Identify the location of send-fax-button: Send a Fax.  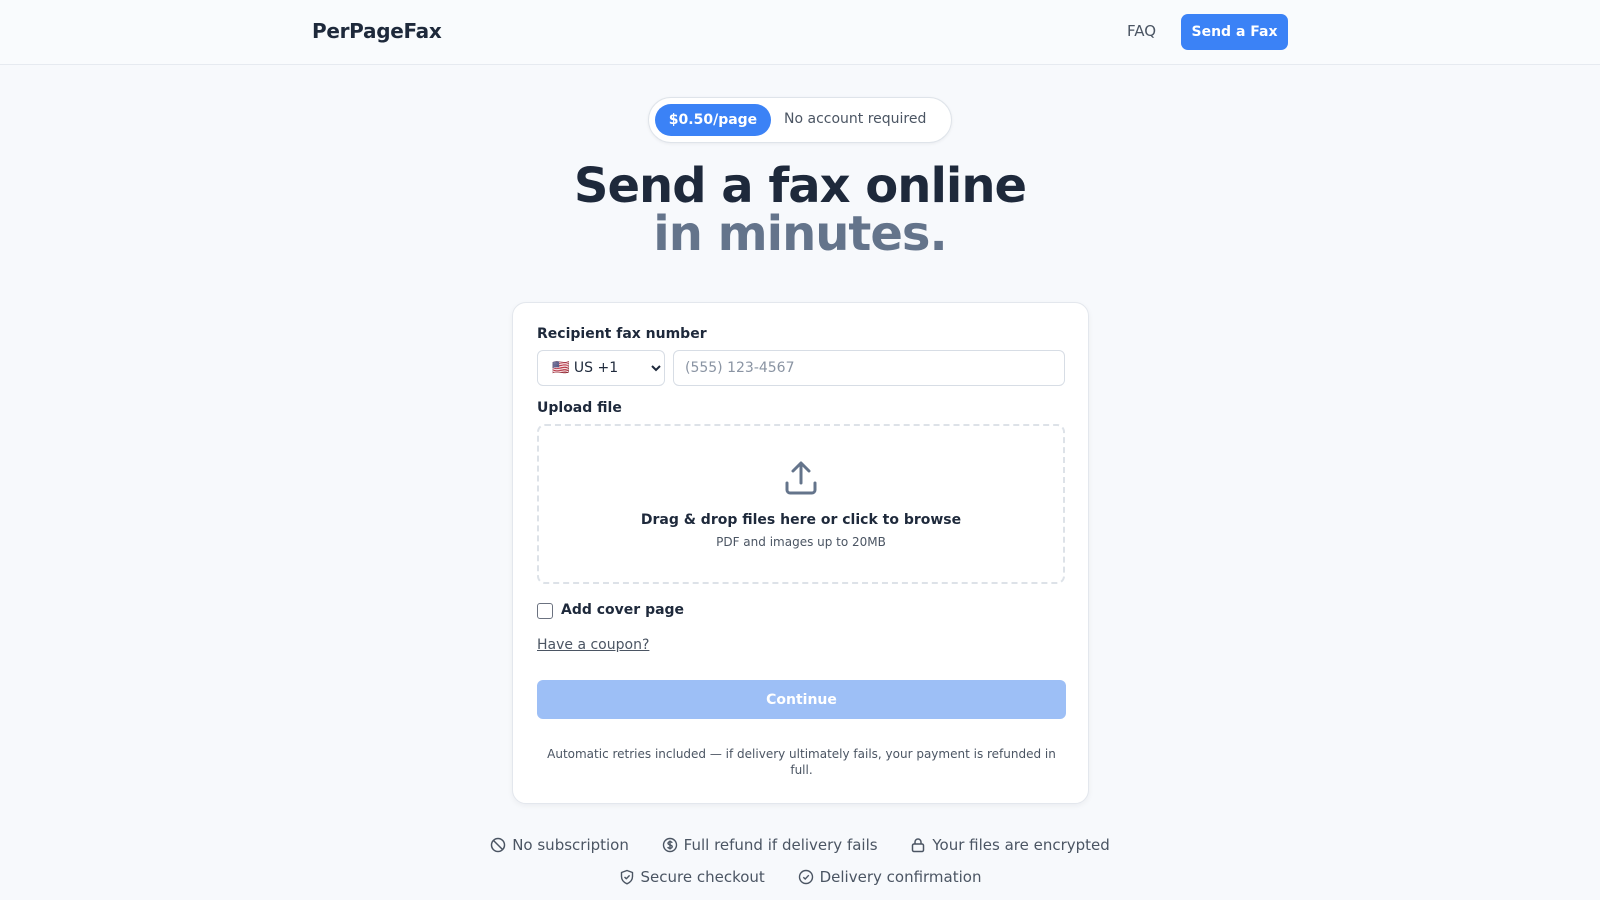
(1234, 32).